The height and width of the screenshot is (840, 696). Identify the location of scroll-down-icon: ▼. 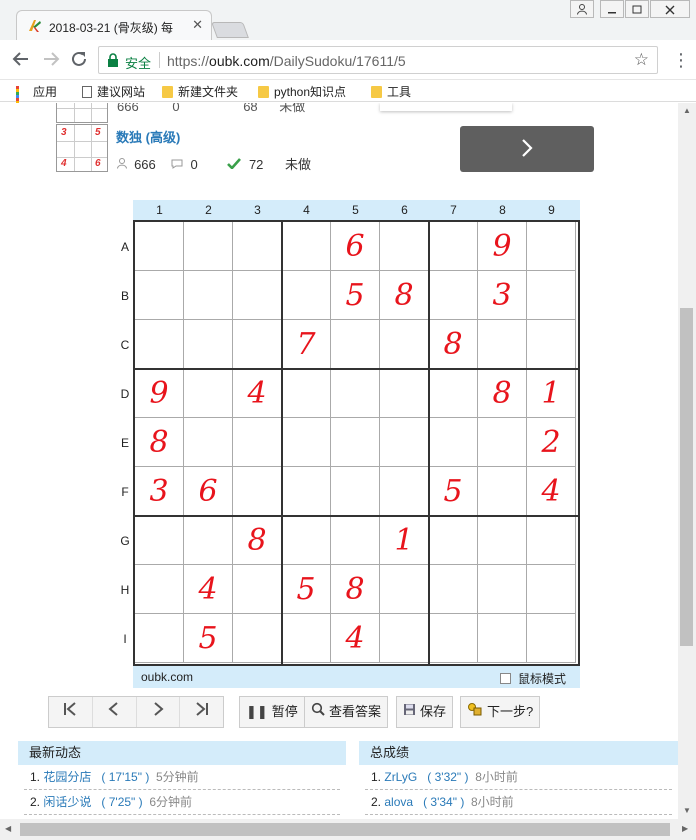
(687, 810).